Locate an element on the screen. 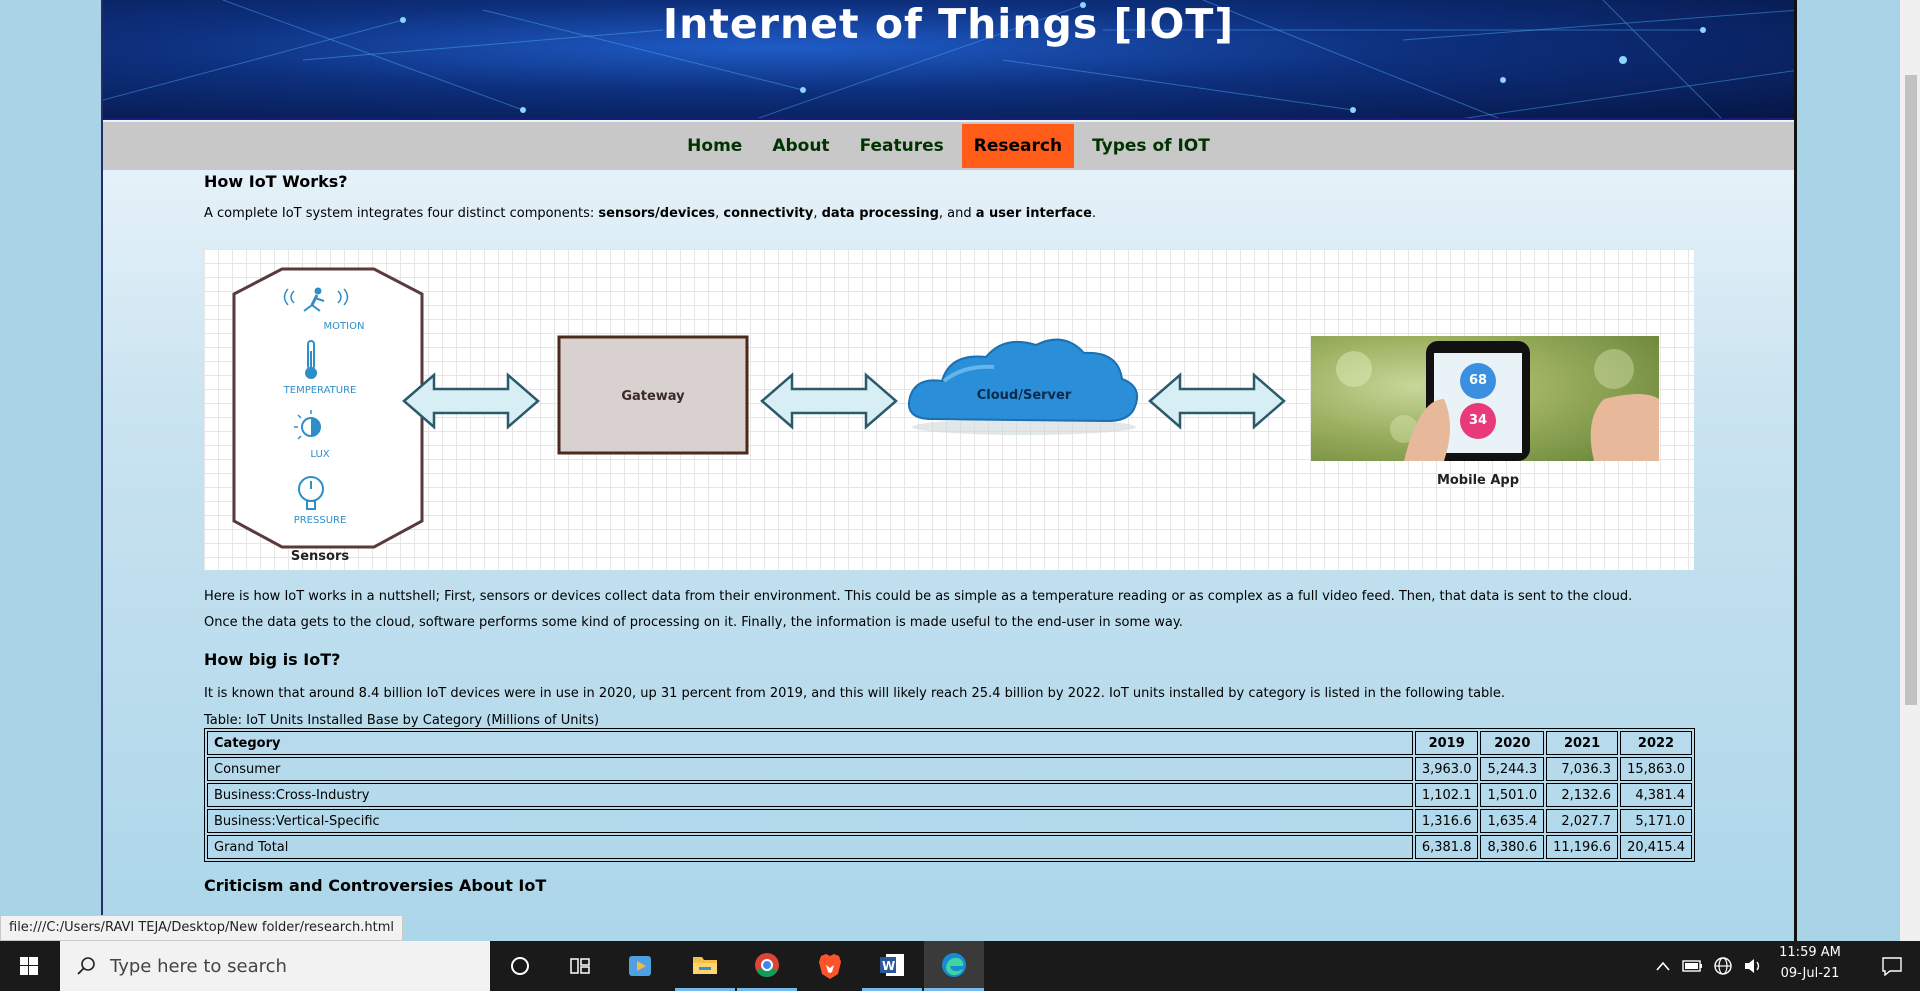 The width and height of the screenshot is (1920, 991). mobile-app-image is located at coordinates (1485, 398).